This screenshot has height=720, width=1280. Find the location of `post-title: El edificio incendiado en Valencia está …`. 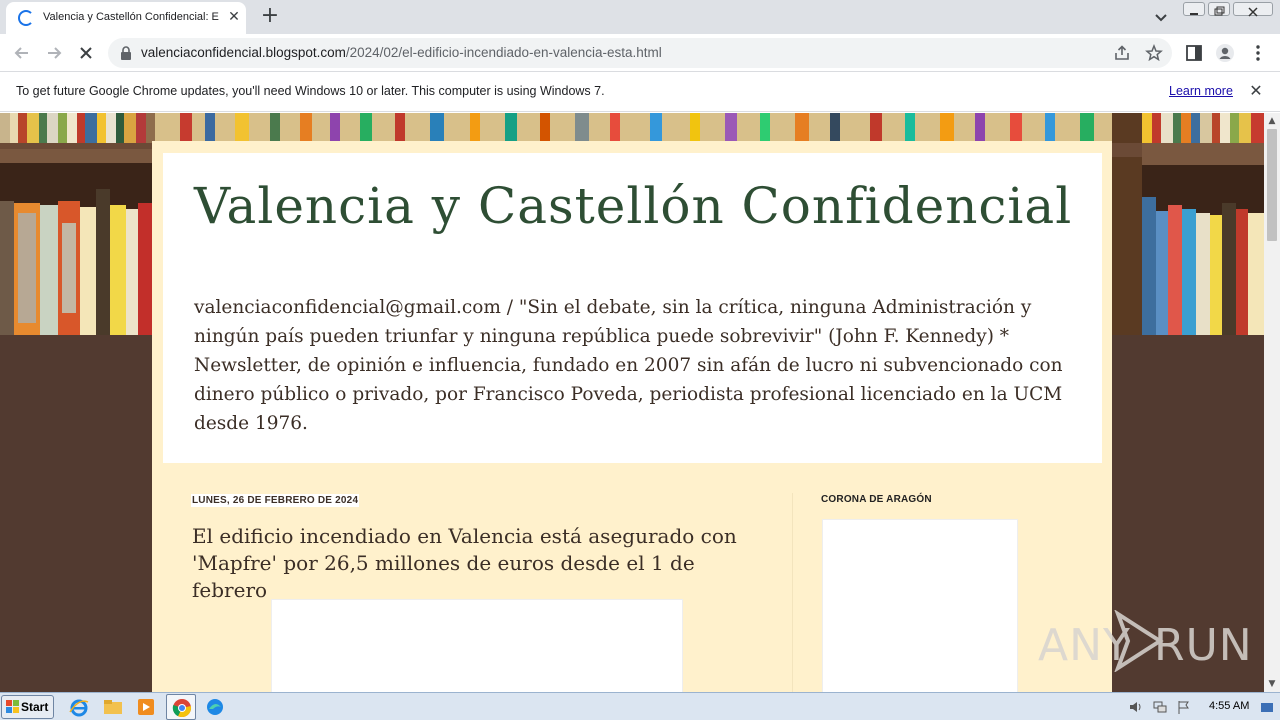

post-title: El edificio incendiado en Valencia está … is located at coordinates (464, 563).